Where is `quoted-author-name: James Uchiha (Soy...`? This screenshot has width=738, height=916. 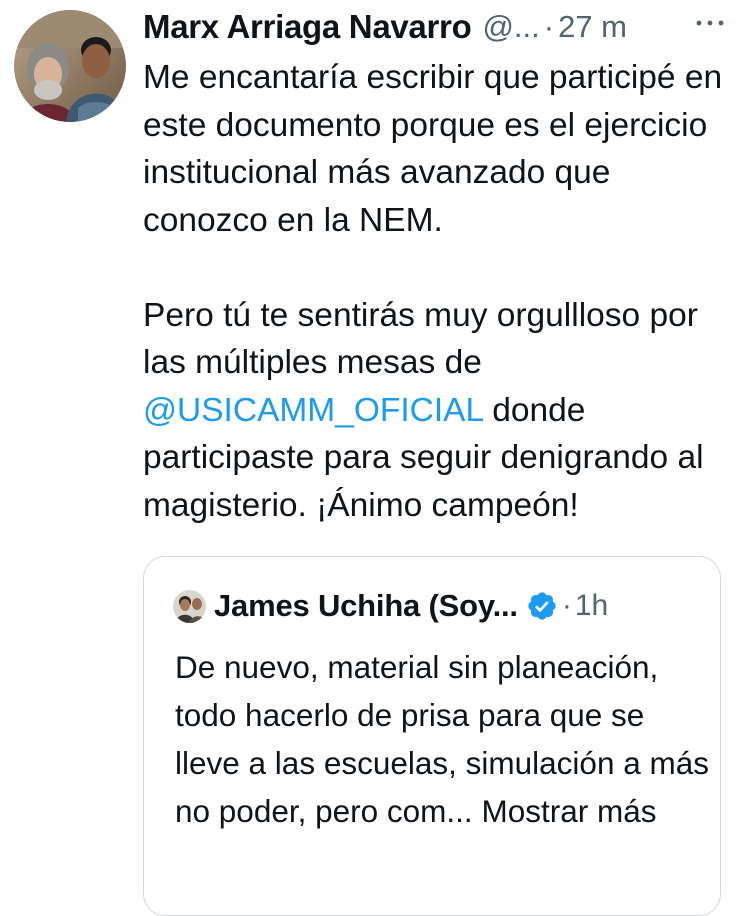
quoted-author-name: James Uchiha (Soy... is located at coordinates (366, 605).